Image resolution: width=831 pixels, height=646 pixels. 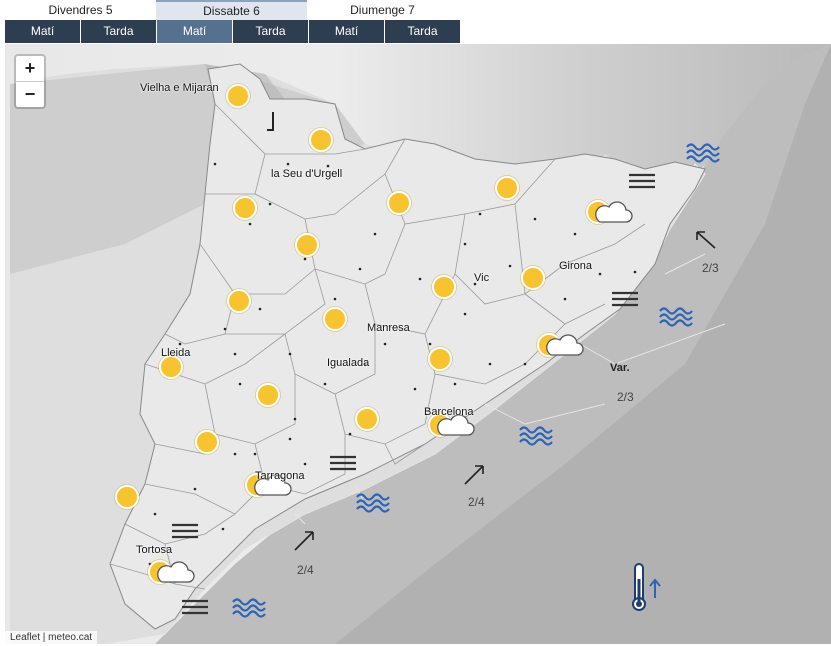 What do you see at coordinates (382, 10) in the screenshot?
I see `day-sunday: Diumenge 7` at bounding box center [382, 10].